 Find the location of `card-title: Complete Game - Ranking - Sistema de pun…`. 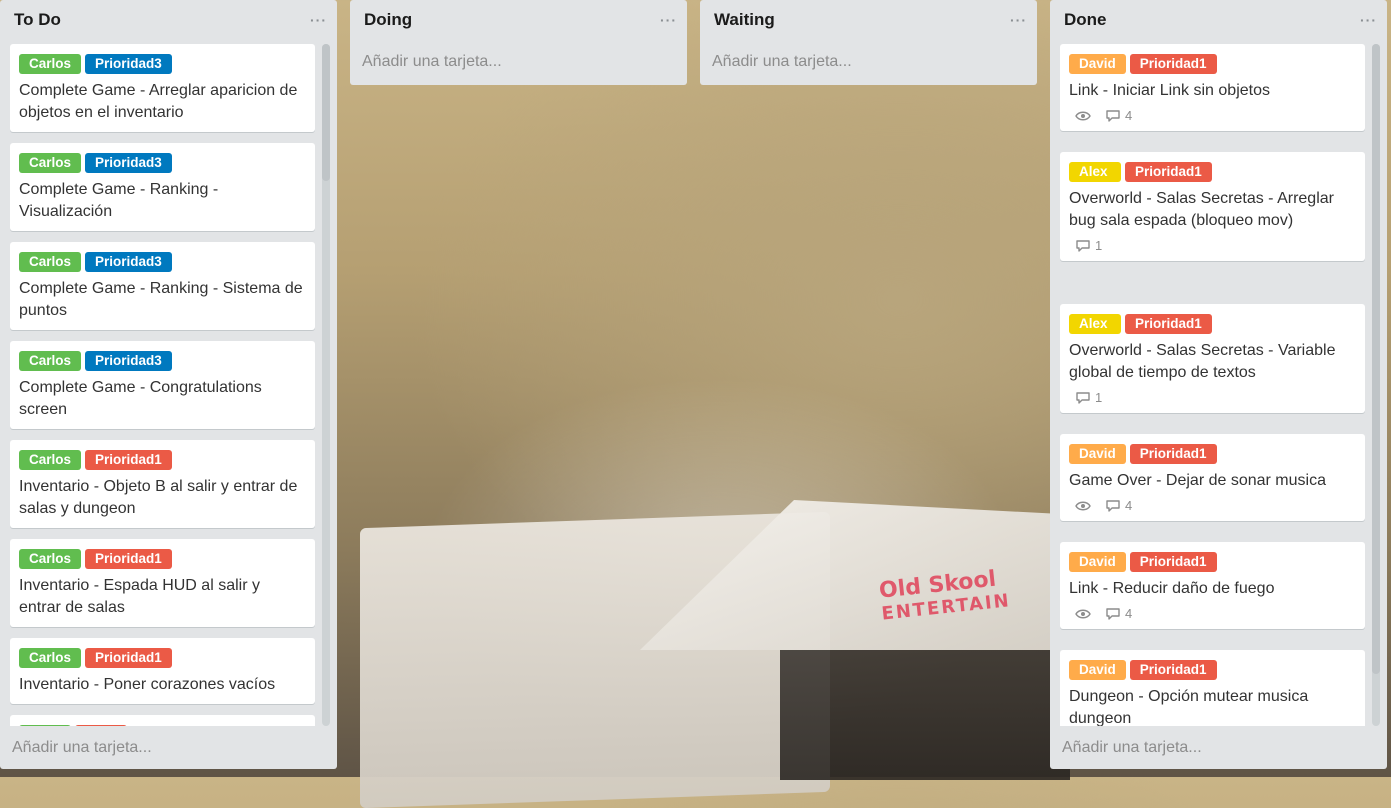

card-title: Complete Game - Ranking - Sistema de pun… is located at coordinates (161, 299).